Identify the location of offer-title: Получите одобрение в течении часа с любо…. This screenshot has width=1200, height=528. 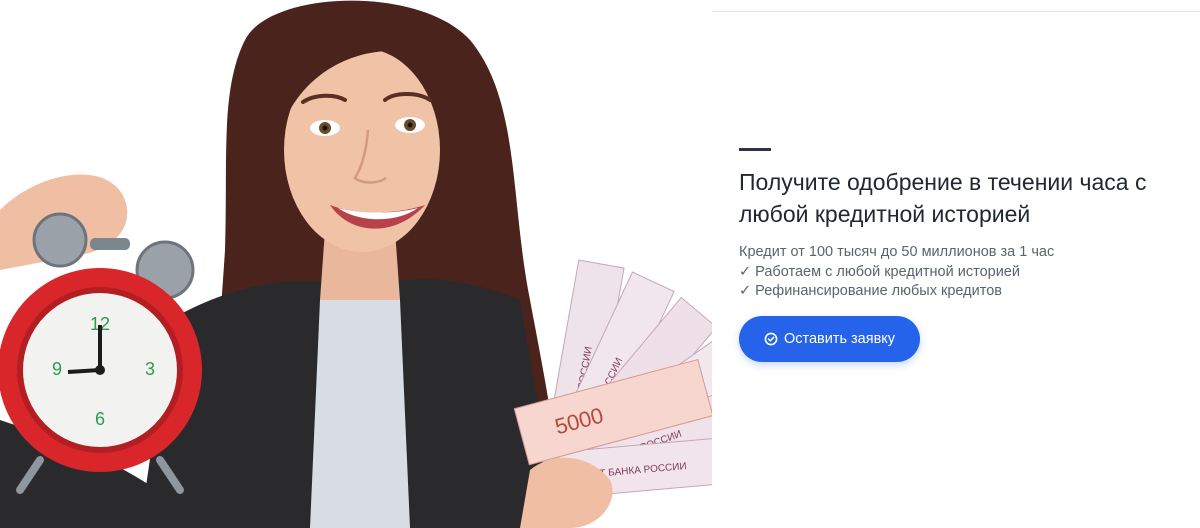
(943, 198).